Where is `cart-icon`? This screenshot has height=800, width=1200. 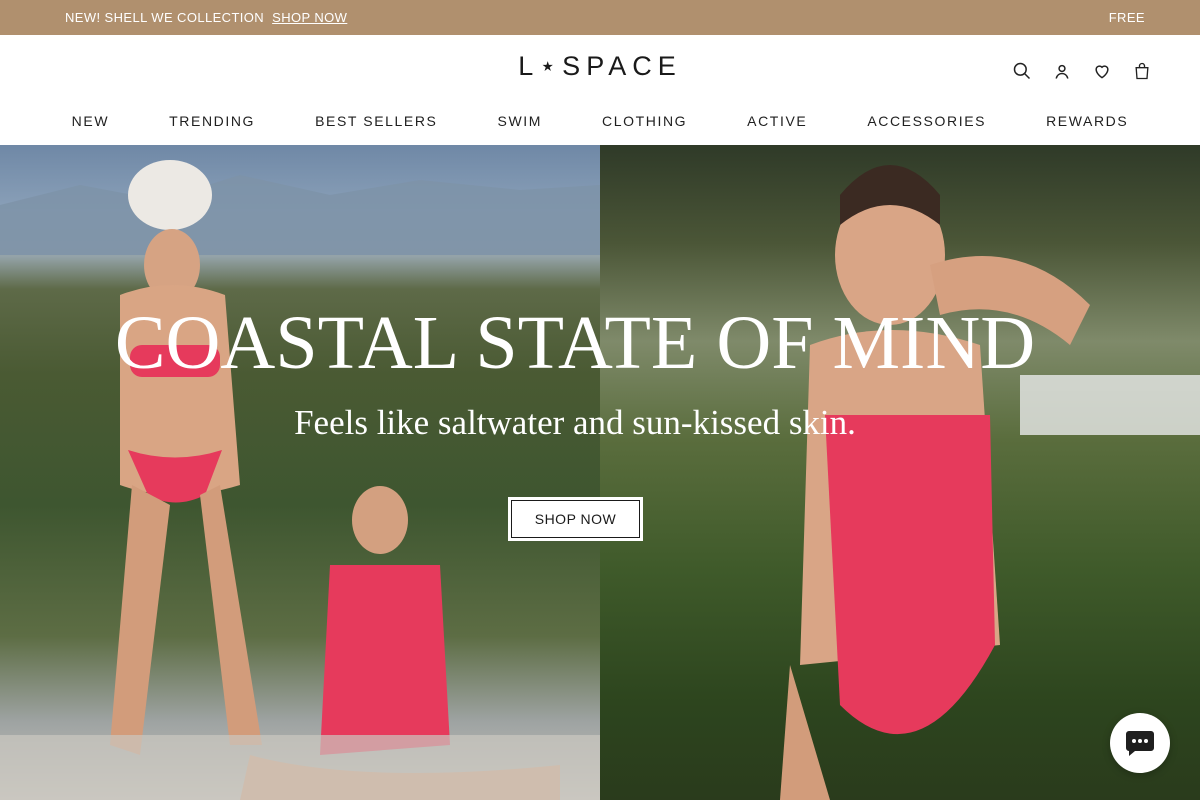 cart-icon is located at coordinates (1142, 71).